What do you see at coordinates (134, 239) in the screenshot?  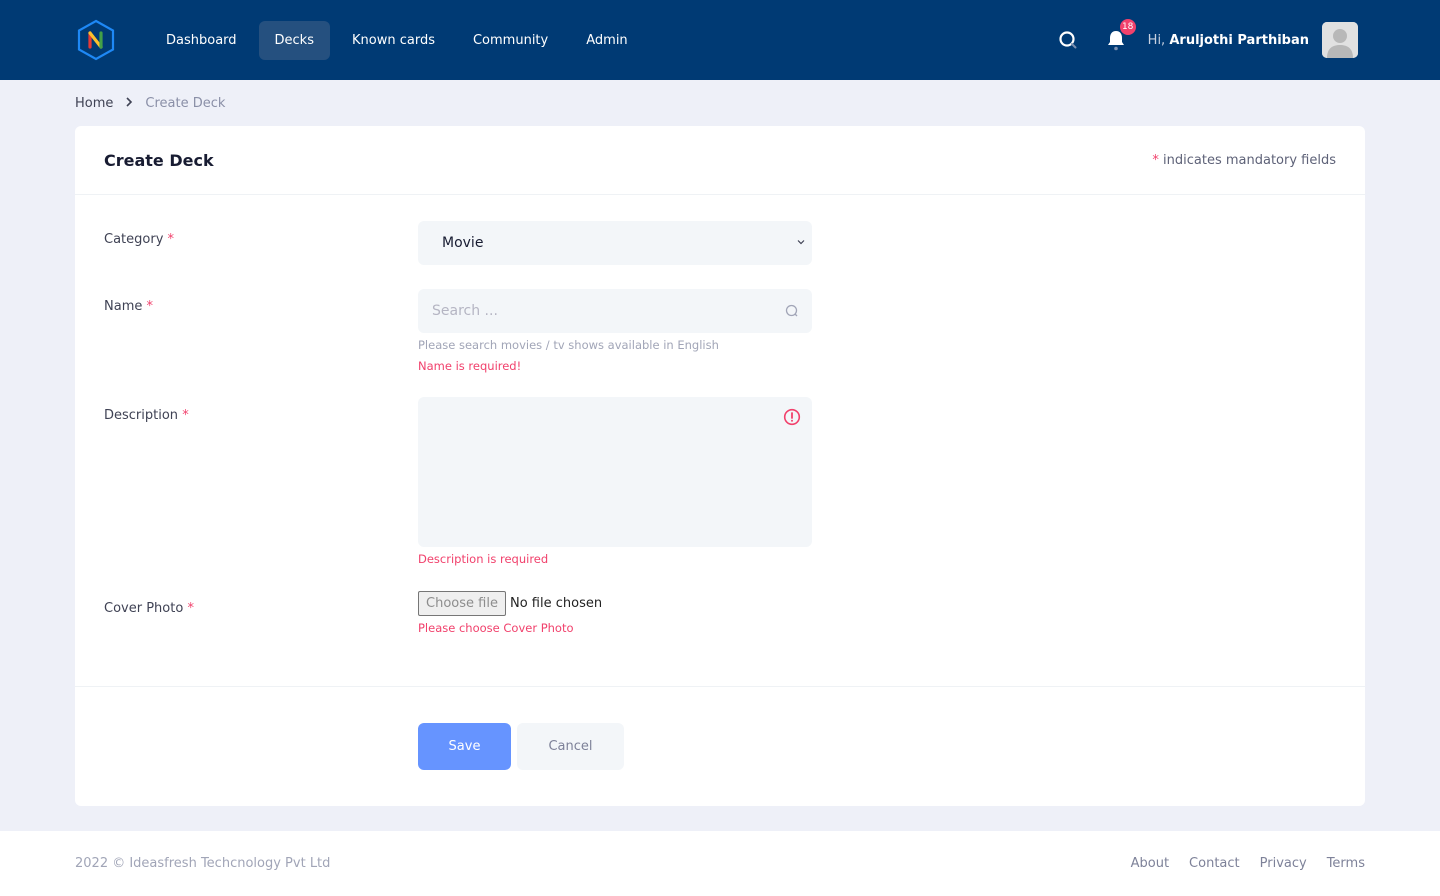 I see `category-label-text: Category` at bounding box center [134, 239].